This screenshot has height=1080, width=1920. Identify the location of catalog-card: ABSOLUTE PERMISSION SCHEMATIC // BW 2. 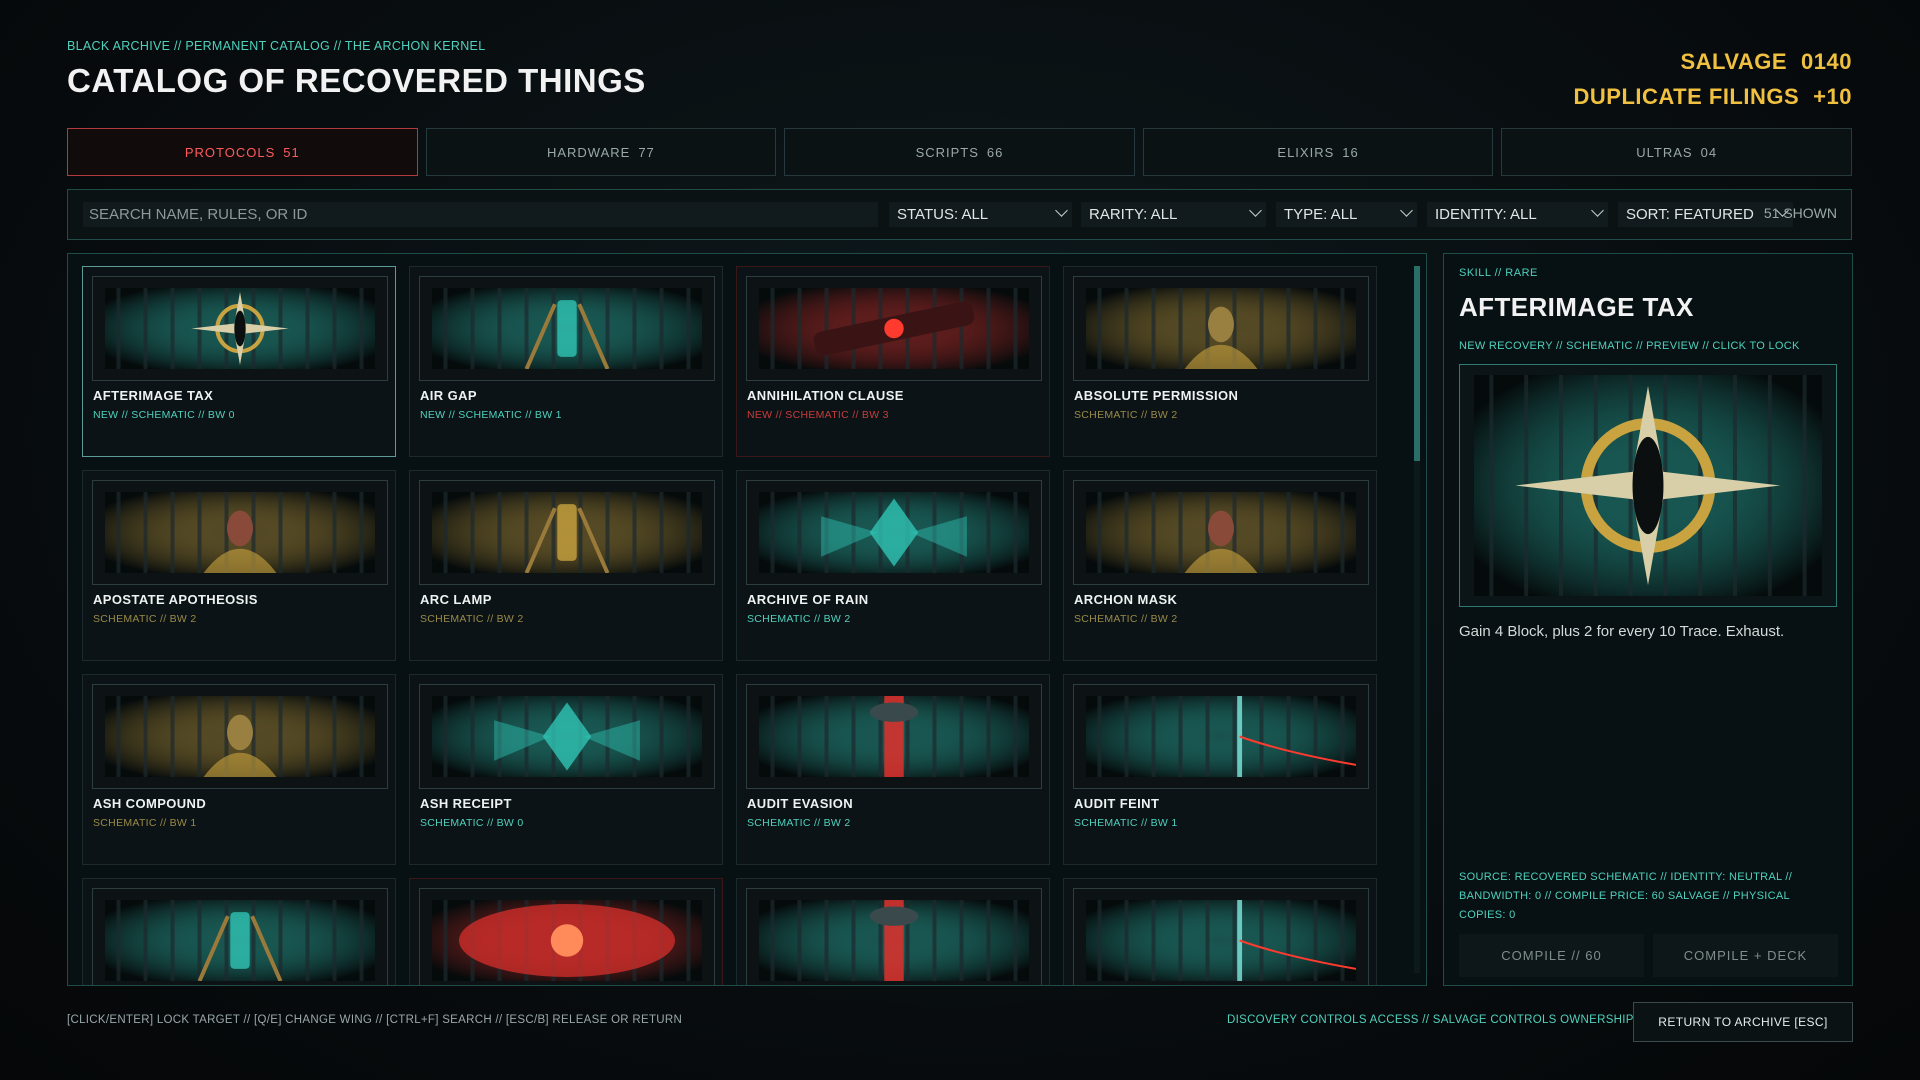
(1220, 361).